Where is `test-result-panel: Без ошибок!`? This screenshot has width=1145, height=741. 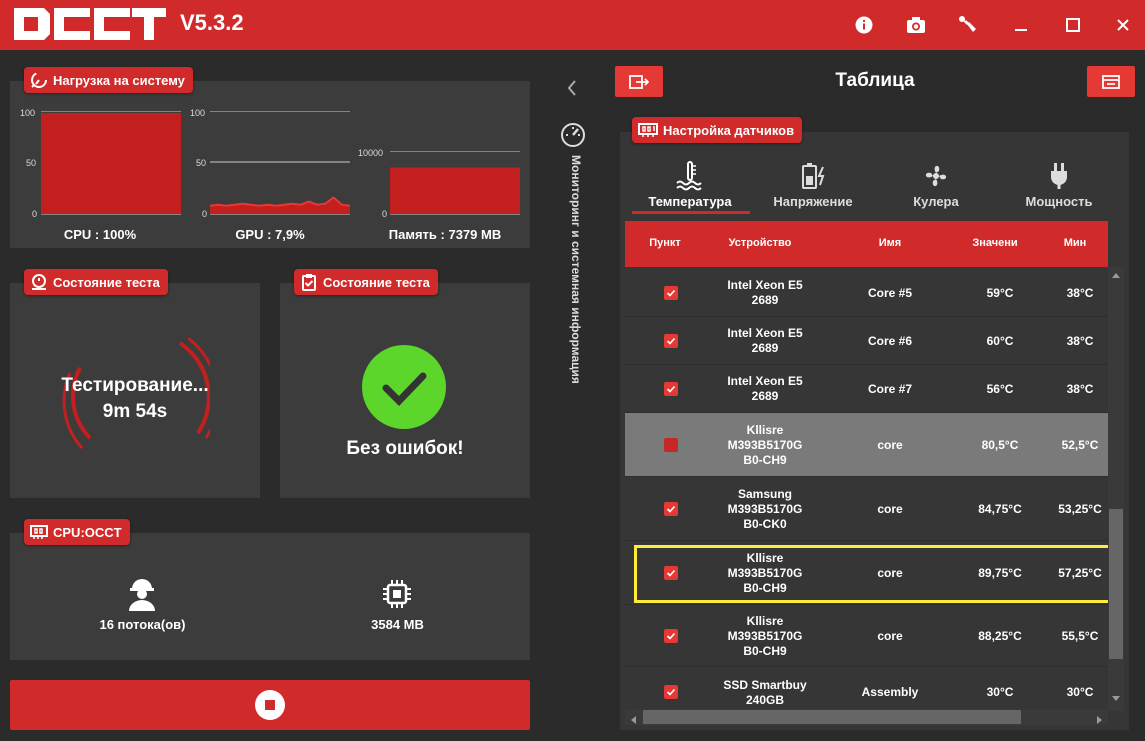 test-result-panel: Без ошибок! is located at coordinates (405, 390).